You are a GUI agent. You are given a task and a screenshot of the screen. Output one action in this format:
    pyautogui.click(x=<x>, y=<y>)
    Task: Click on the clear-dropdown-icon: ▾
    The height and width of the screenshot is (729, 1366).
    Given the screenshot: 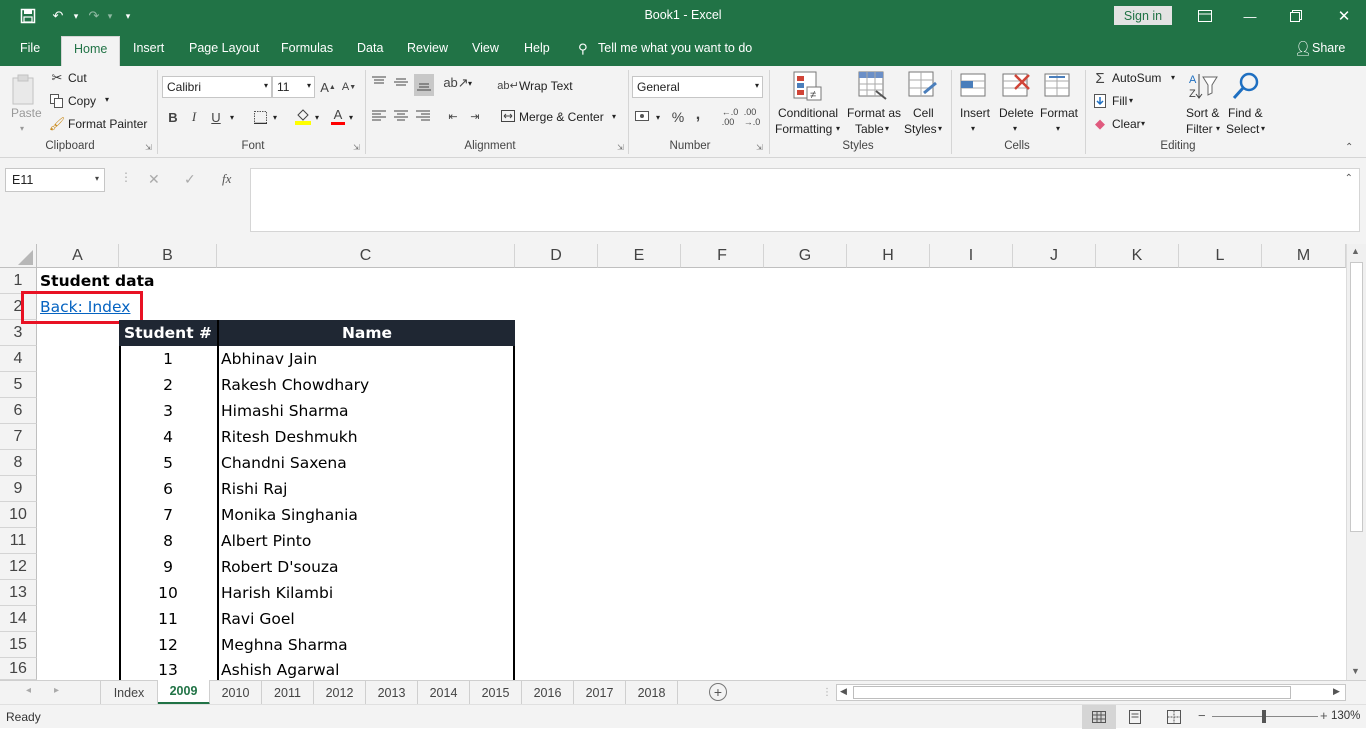 What is the action you would take?
    pyautogui.click(x=1143, y=123)
    